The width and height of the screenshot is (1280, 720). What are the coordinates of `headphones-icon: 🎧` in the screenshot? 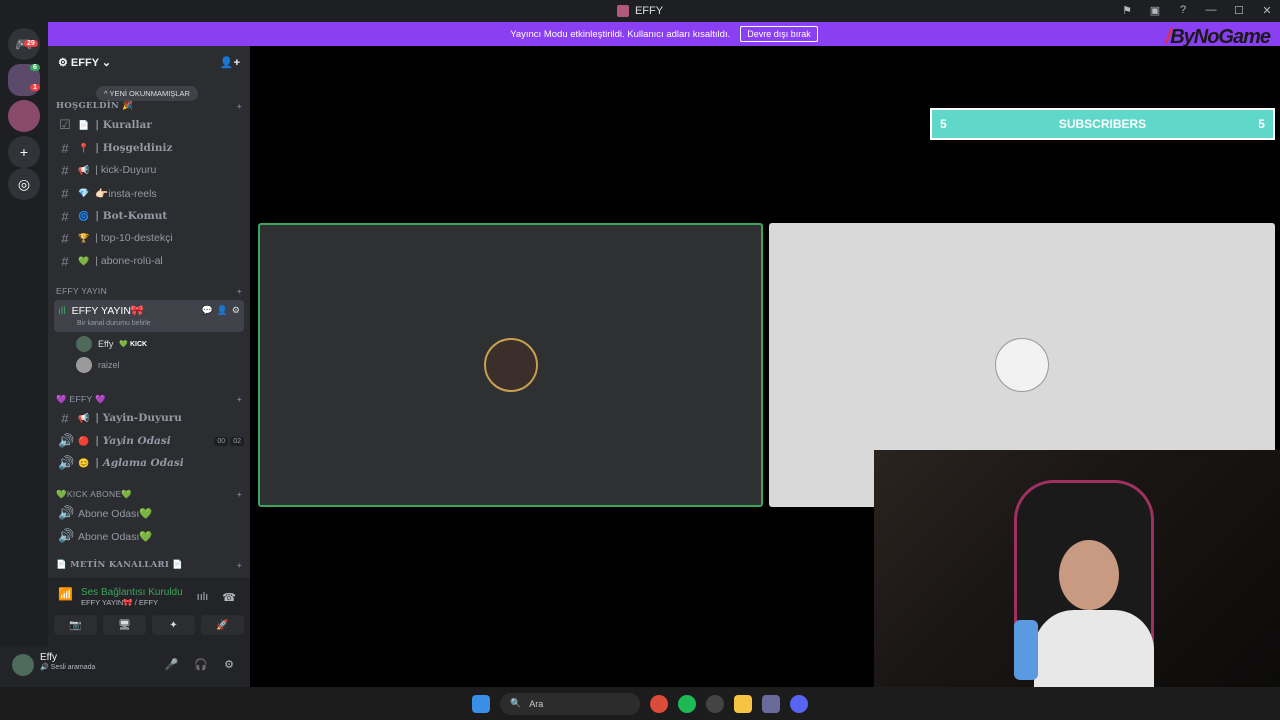 It's located at (201, 664).